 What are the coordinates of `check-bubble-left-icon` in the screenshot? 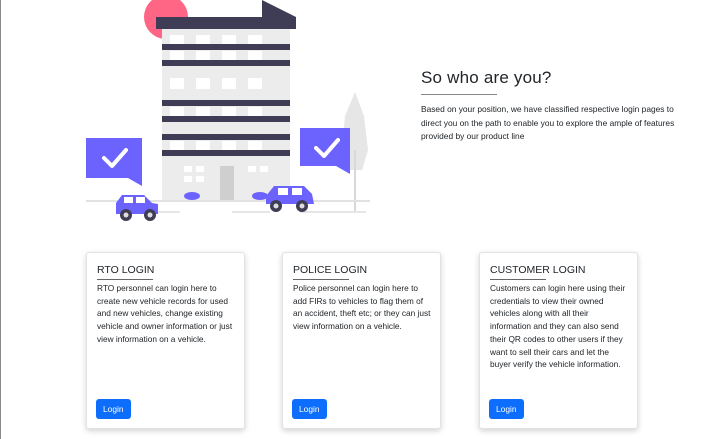 It's located at (114, 162).